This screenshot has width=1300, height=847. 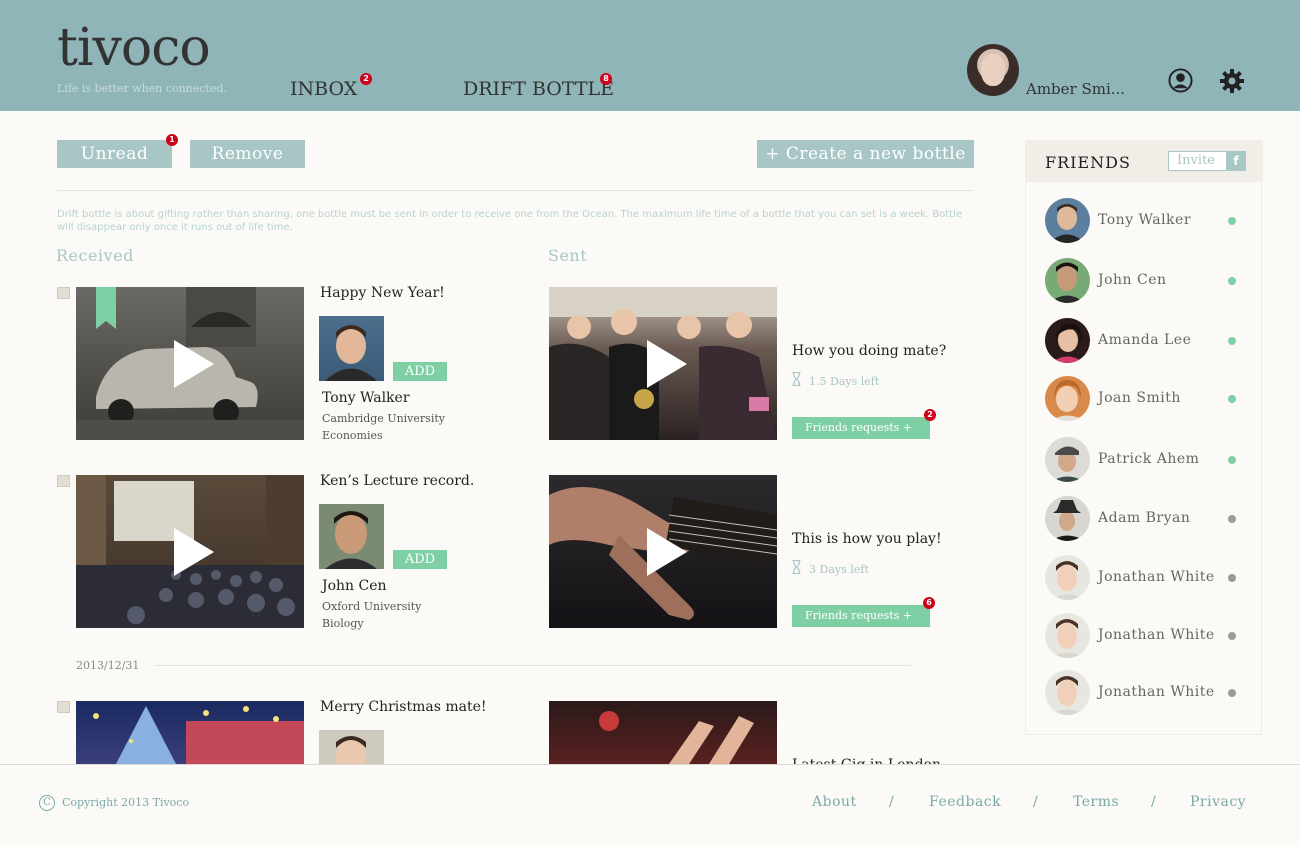 I want to click on bottle-title: This is how you play!, so click(x=867, y=539).